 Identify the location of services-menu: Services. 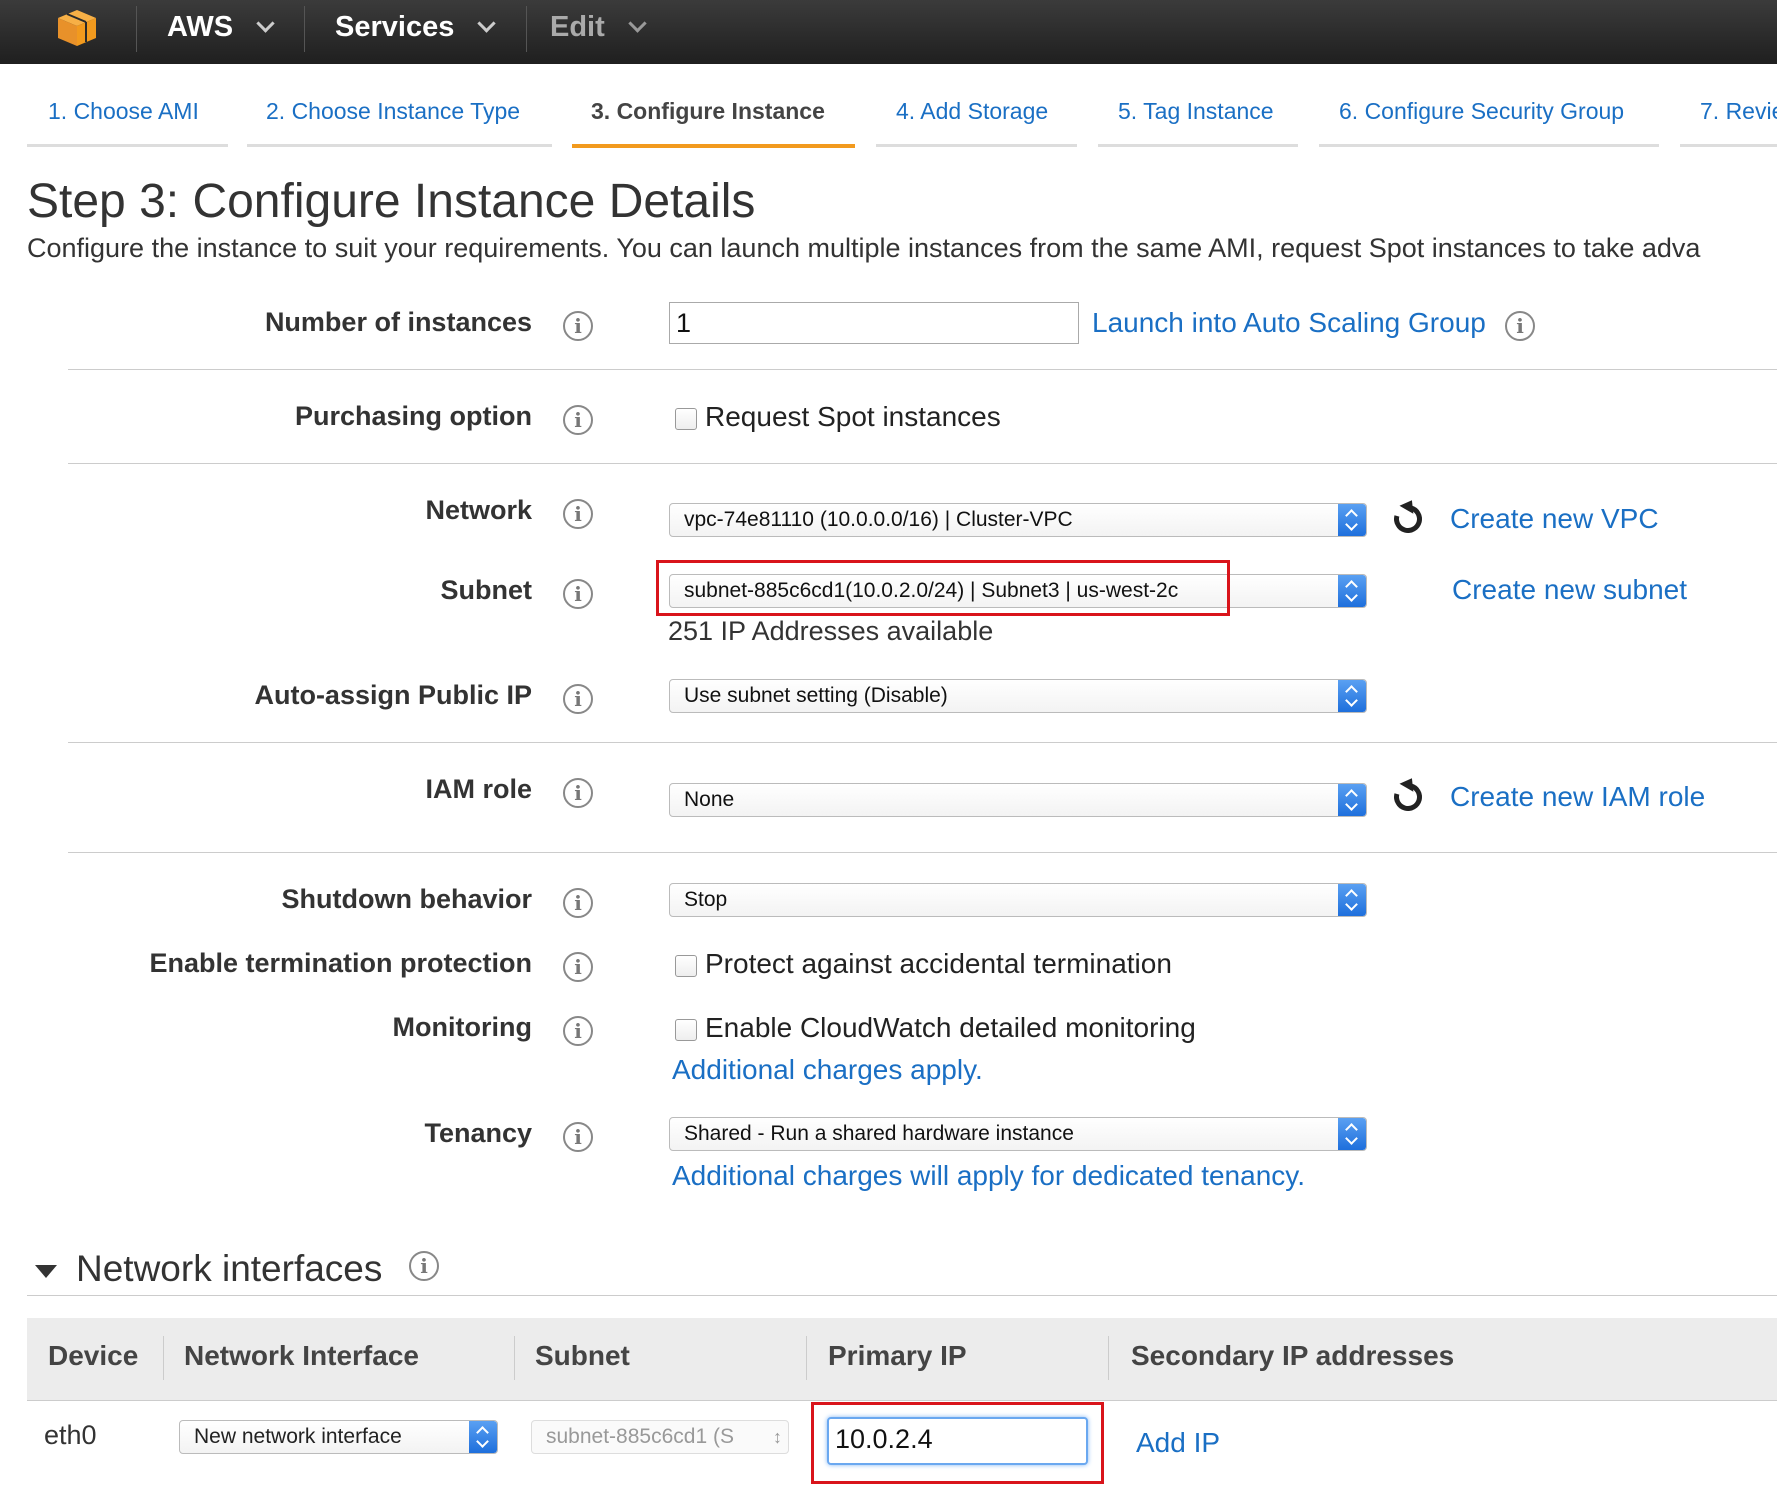
(416, 29).